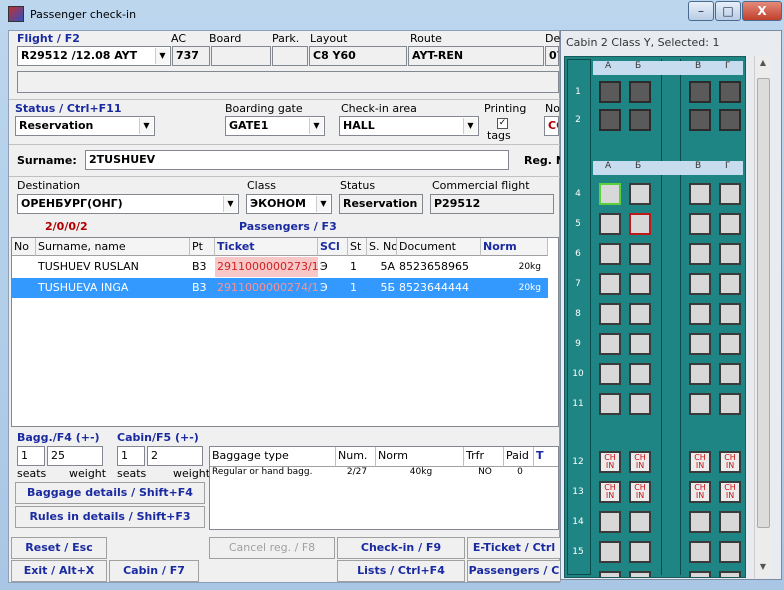  Describe the element at coordinates (202, 247) in the screenshot. I see `col-pt: Pt` at that location.